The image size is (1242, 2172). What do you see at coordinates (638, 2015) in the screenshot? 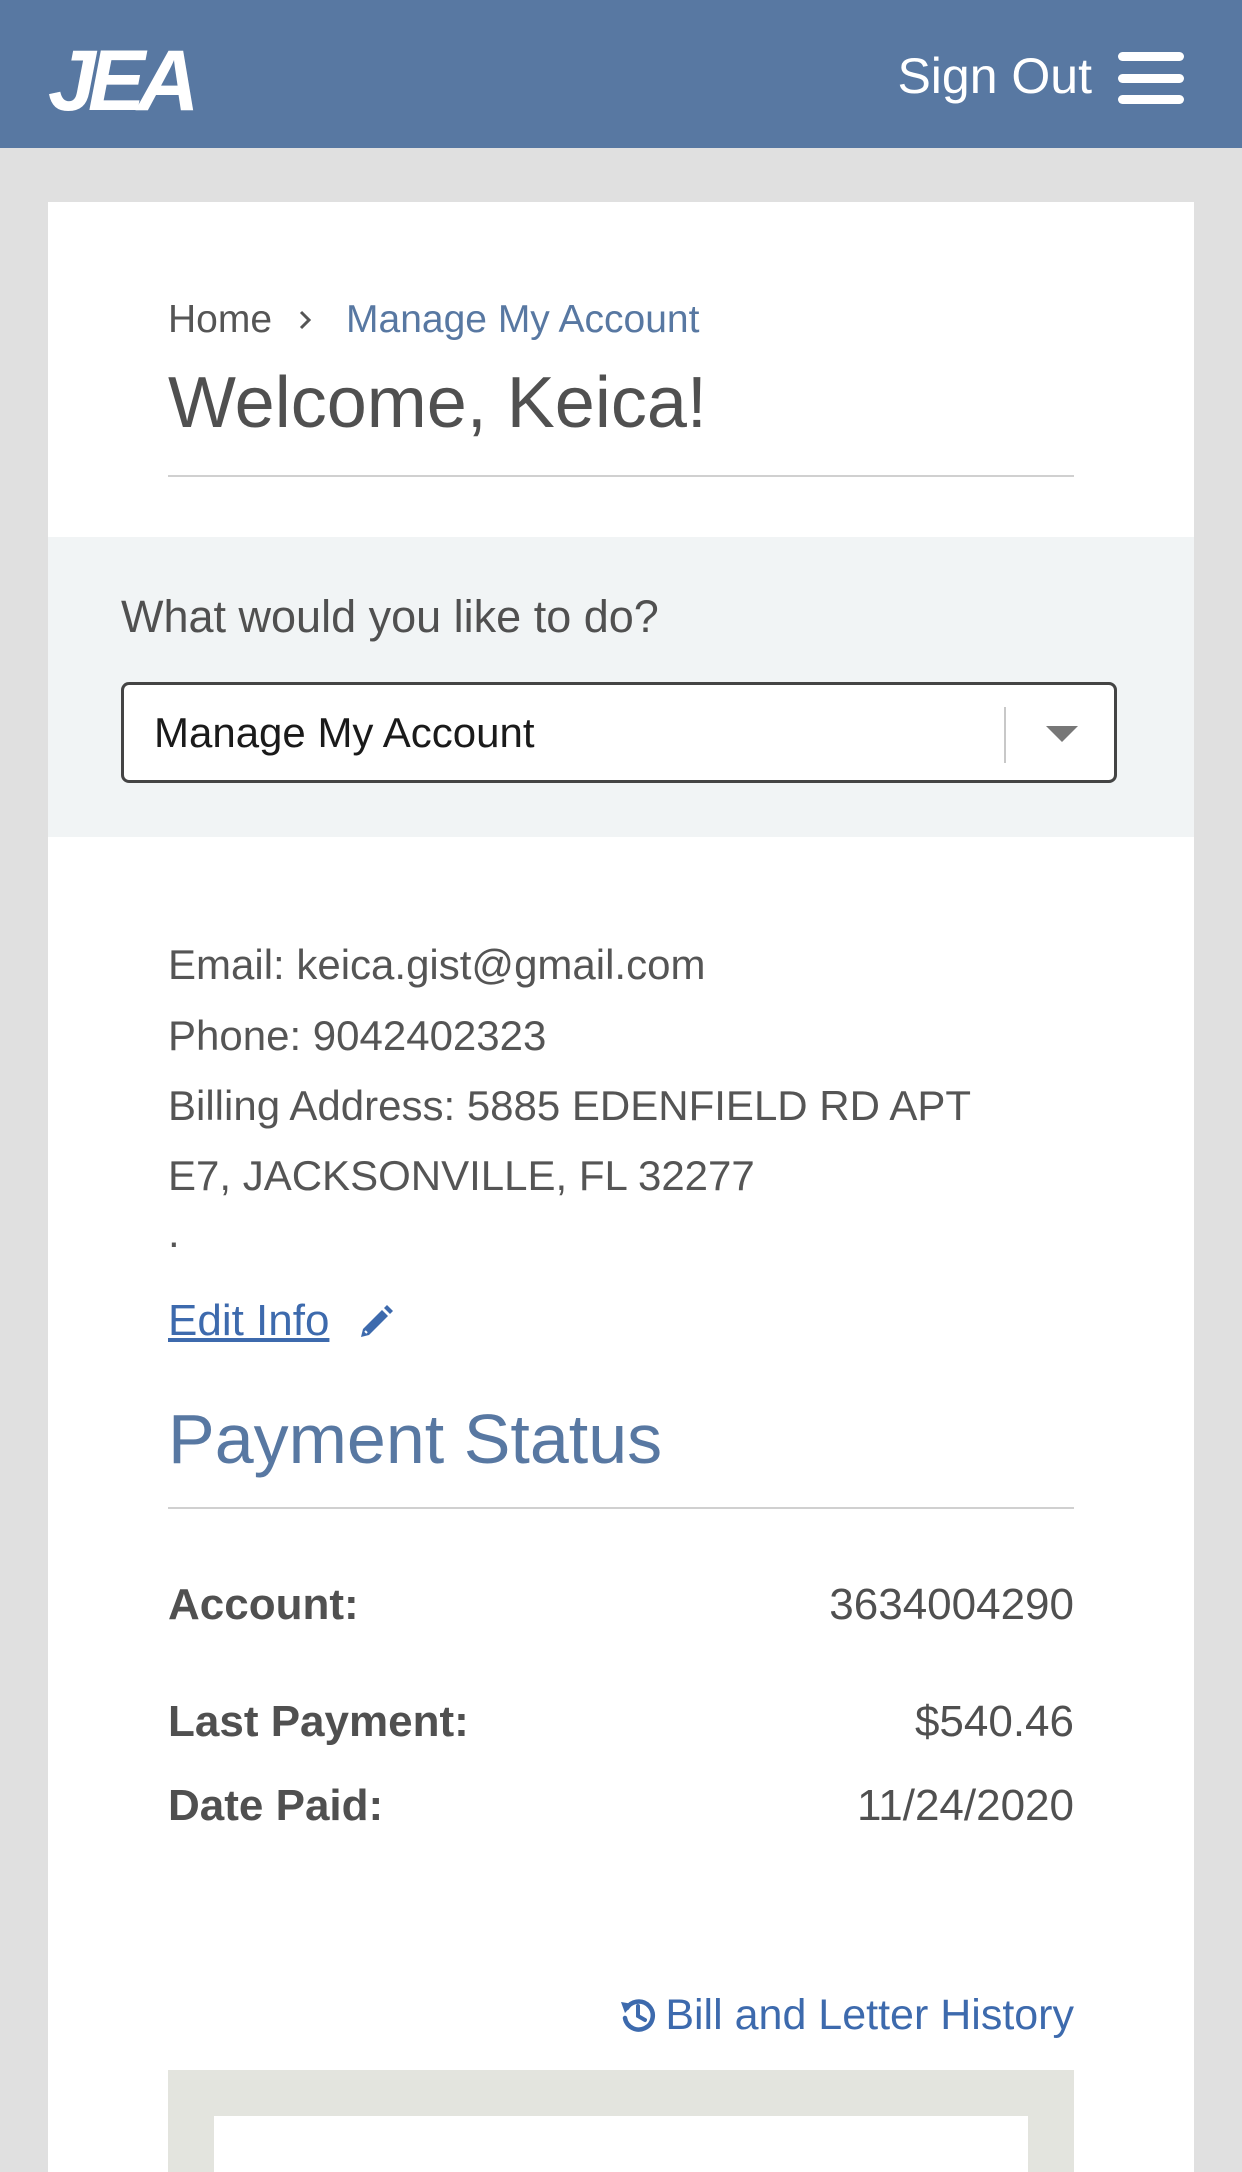
I see `history-icon` at bounding box center [638, 2015].